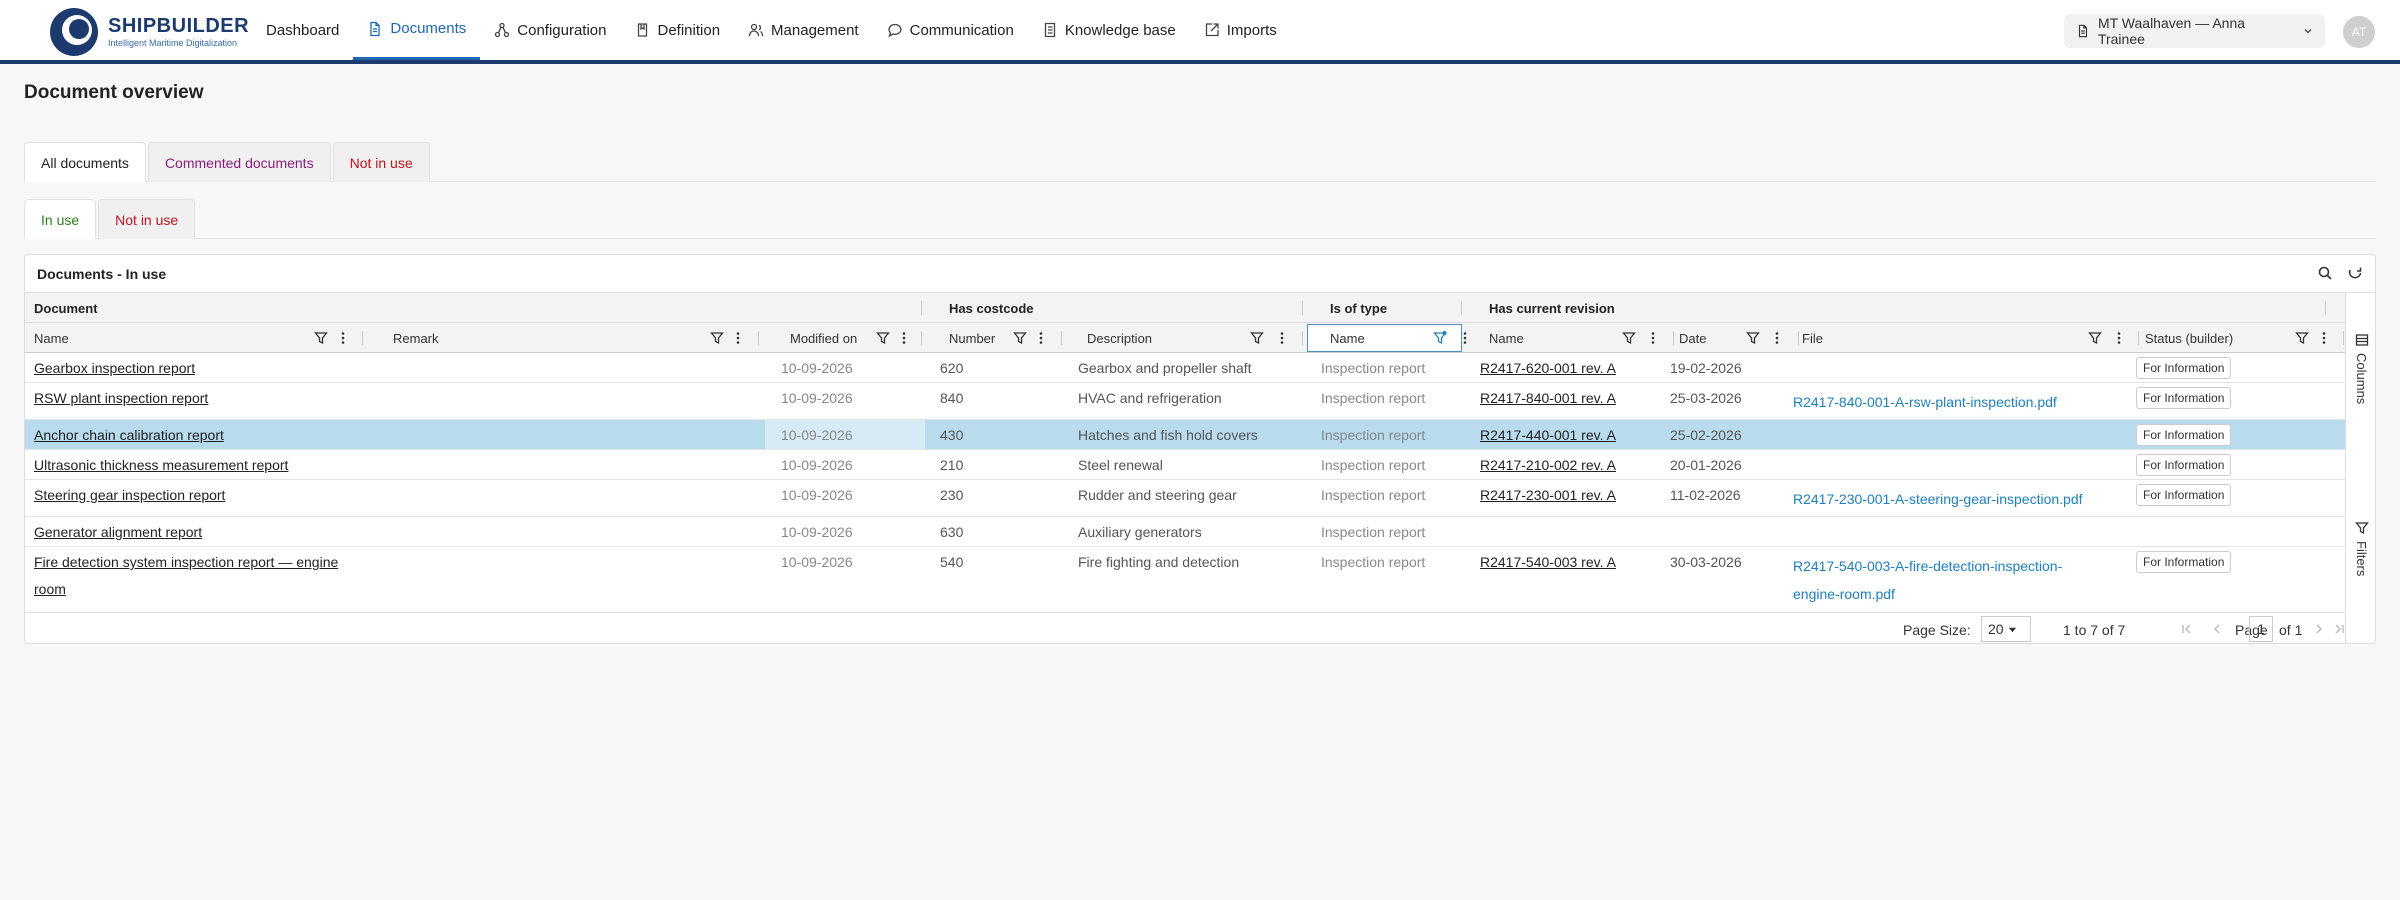  What do you see at coordinates (302, 30) in the screenshot?
I see `nav-dashboard: Dashboard` at bounding box center [302, 30].